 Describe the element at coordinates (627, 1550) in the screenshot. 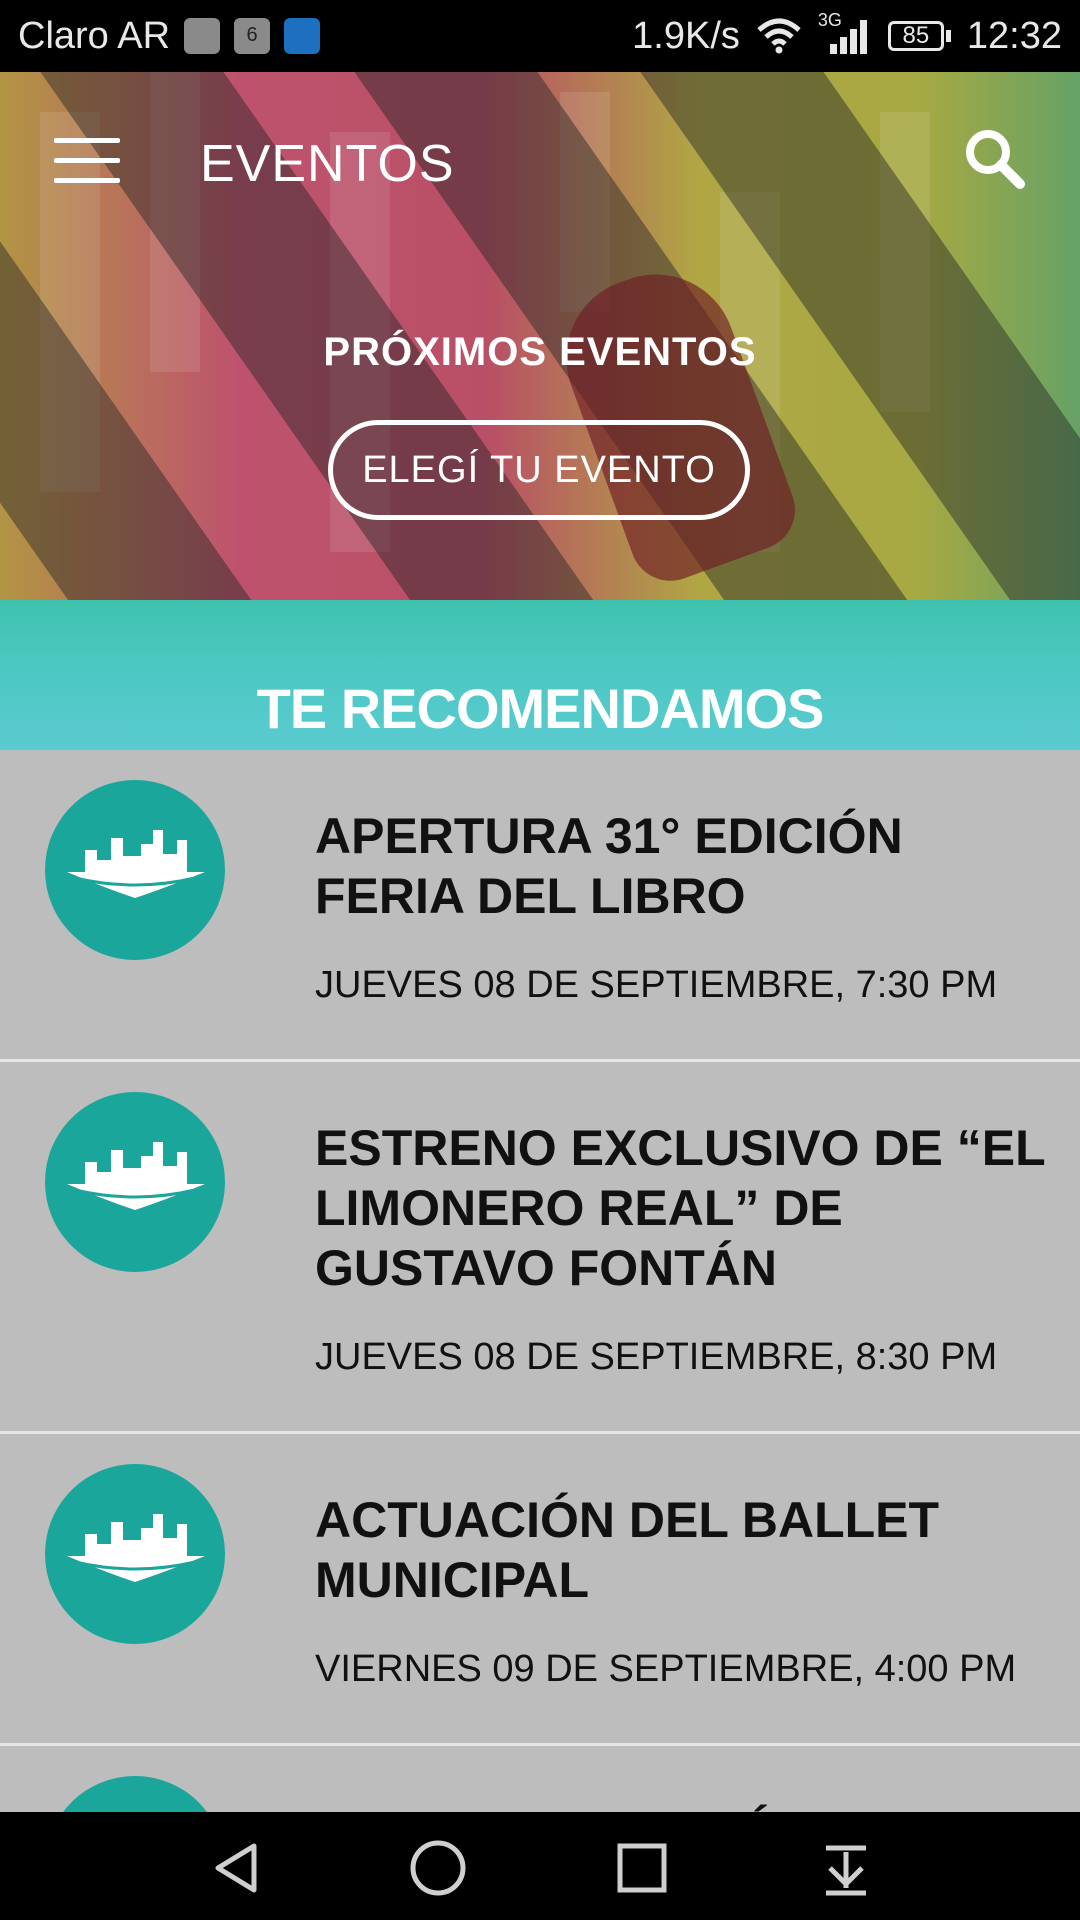

I see `event-title: ACTUACIÓN DEL BALLET MUNICIPAL` at that location.